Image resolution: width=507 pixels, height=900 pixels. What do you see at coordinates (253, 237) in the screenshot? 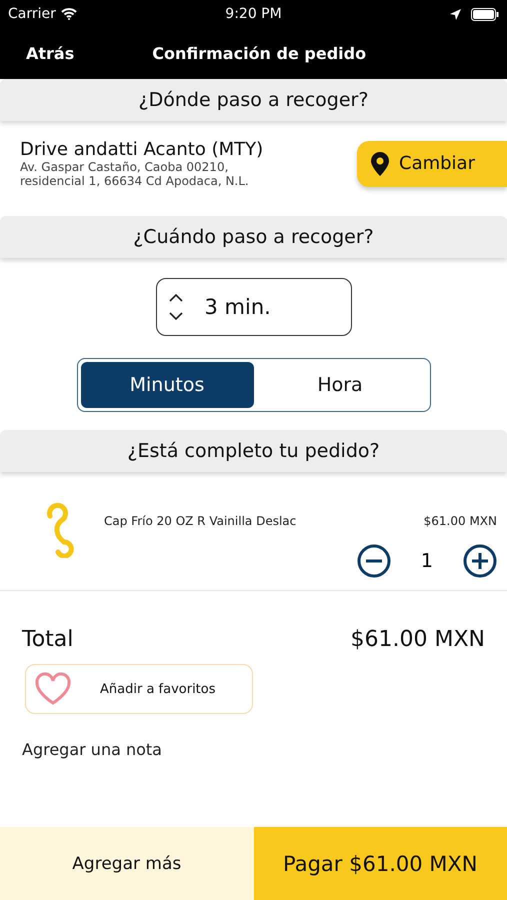
I see `section-header: ¿Cuándo paso a recoger?` at bounding box center [253, 237].